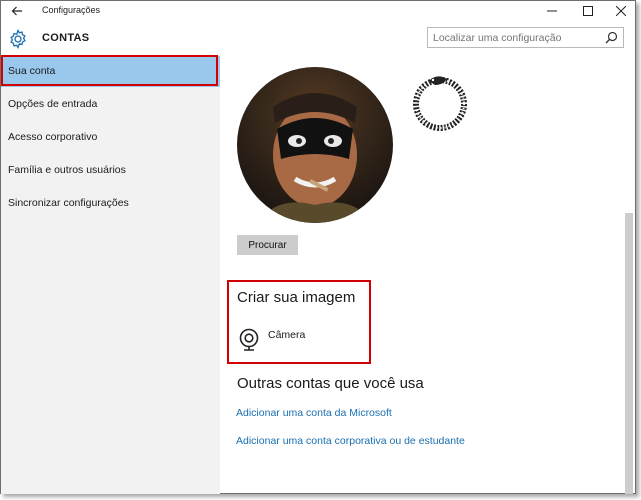 The image size is (641, 500). I want to click on sidebar-item-label: Acesso corporativo, so click(53, 137).